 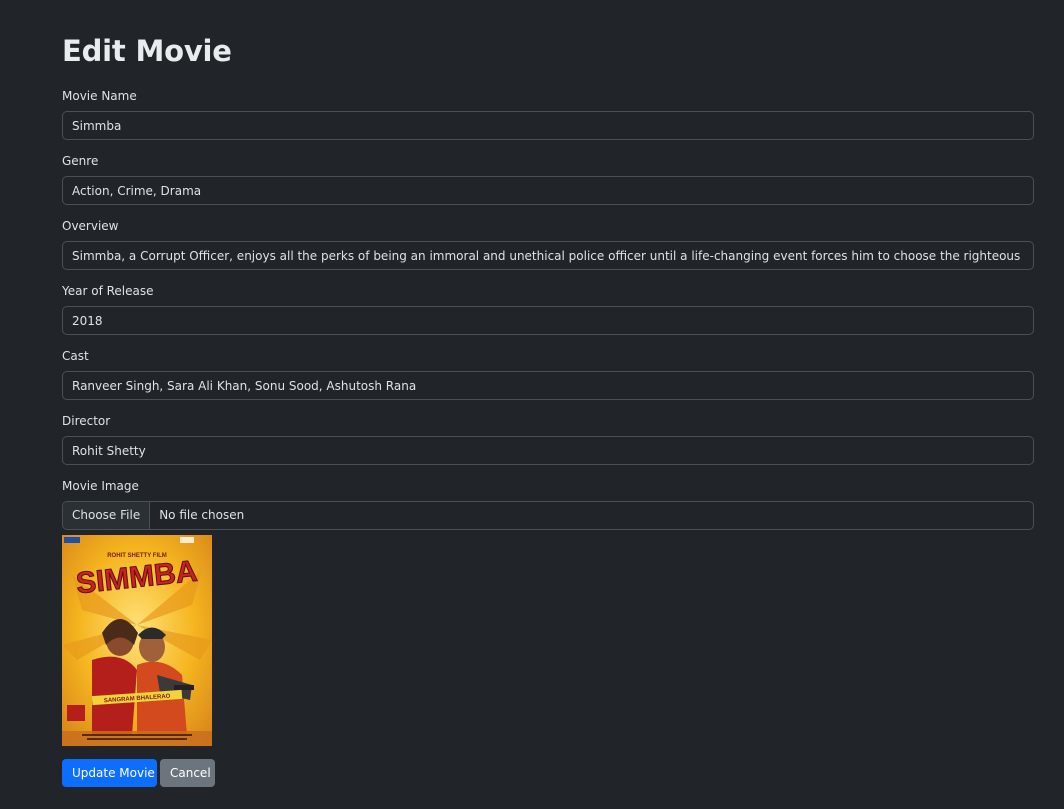 What do you see at coordinates (548, 125) in the screenshot?
I see `movie-name-input` at bounding box center [548, 125].